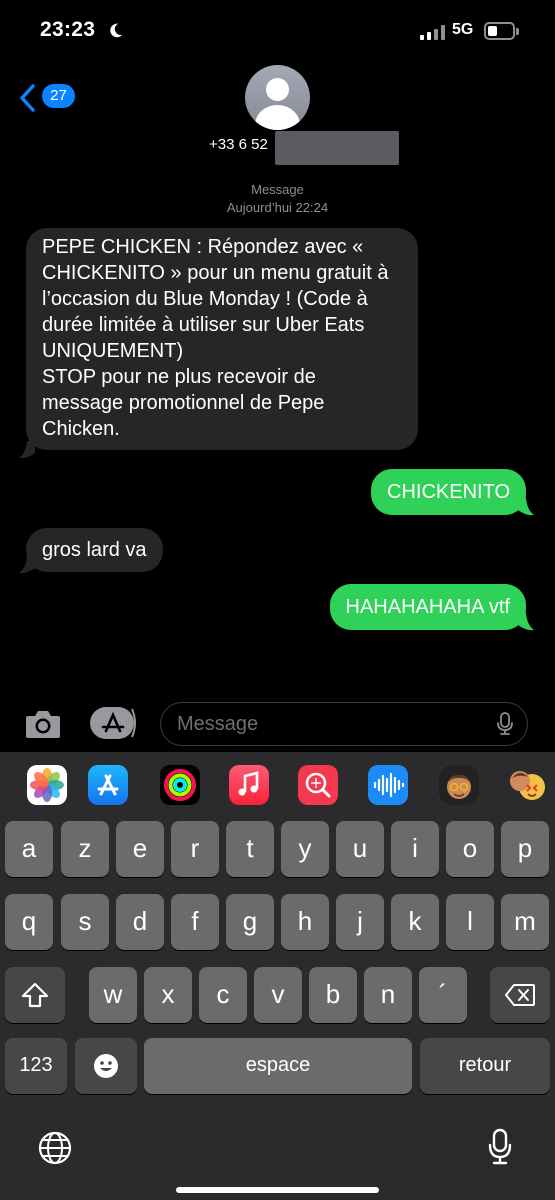 This screenshot has height=1200, width=555. I want to click on home-indicator, so click(277, 1190).